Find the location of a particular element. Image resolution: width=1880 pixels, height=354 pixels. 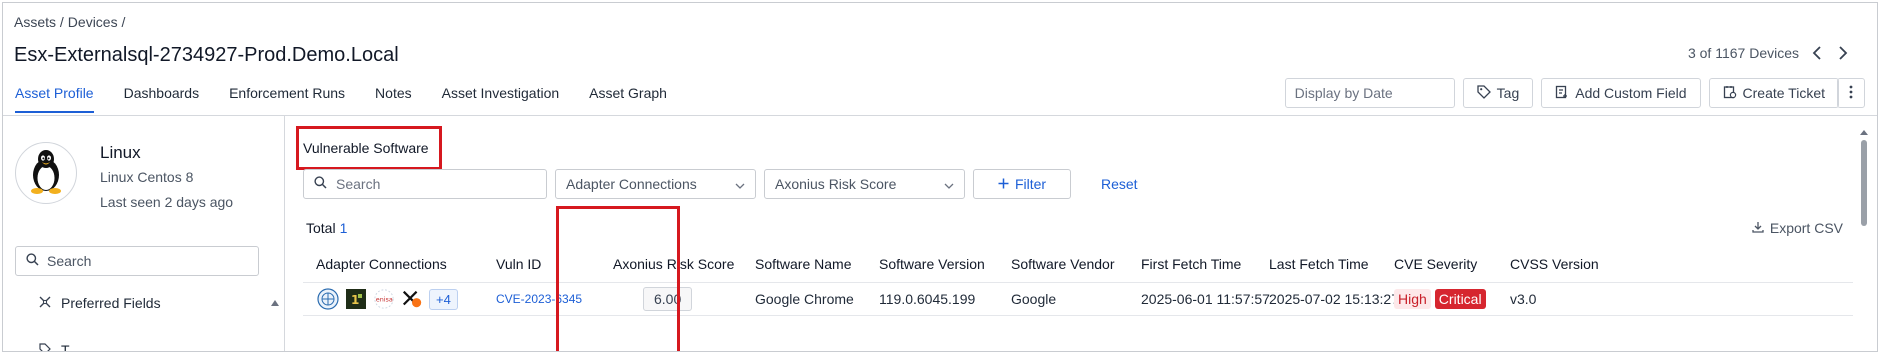

table-scrollbar is located at coordinates (1864, 180).